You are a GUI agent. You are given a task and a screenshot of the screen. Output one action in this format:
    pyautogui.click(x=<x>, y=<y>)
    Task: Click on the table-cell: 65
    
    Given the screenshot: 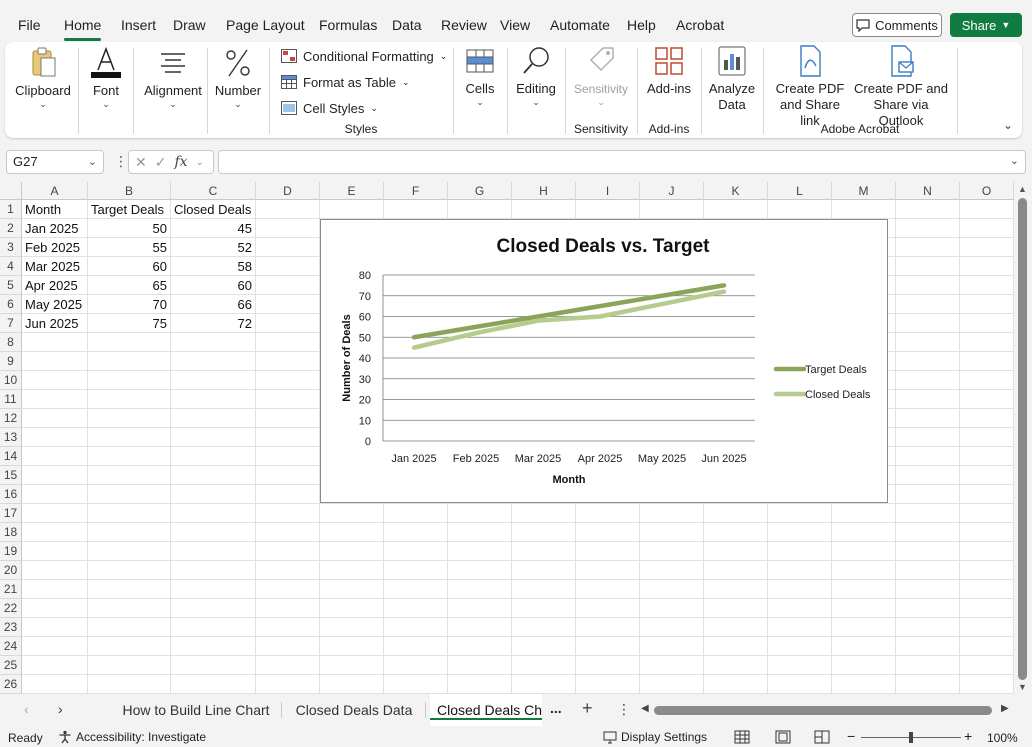 What is the action you would take?
    pyautogui.click(x=129, y=285)
    